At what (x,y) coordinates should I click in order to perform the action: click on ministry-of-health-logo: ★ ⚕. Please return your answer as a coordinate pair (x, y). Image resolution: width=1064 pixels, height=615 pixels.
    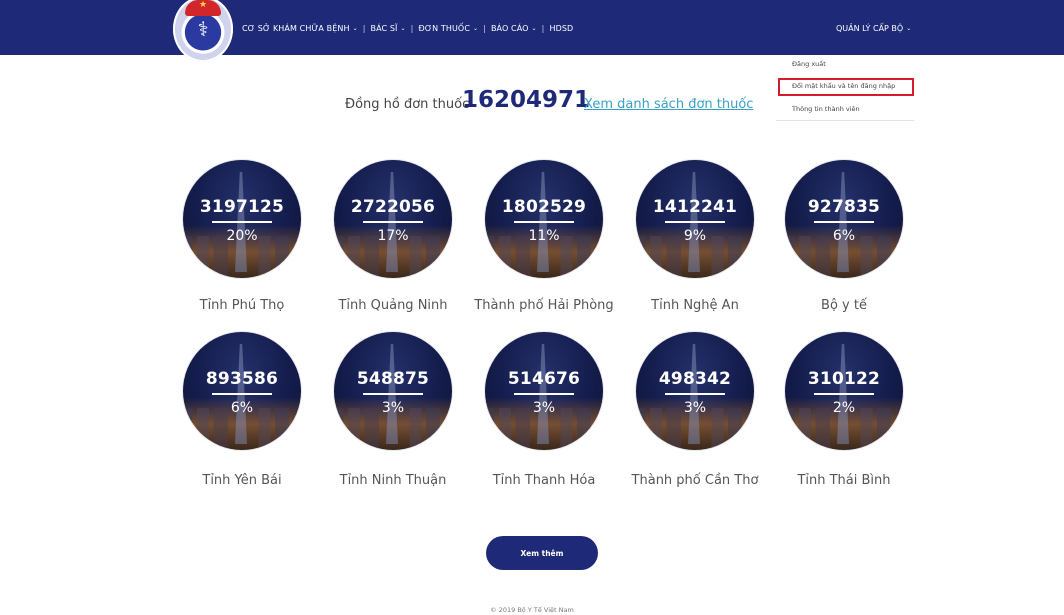
    Looking at the image, I should click on (203, 31).